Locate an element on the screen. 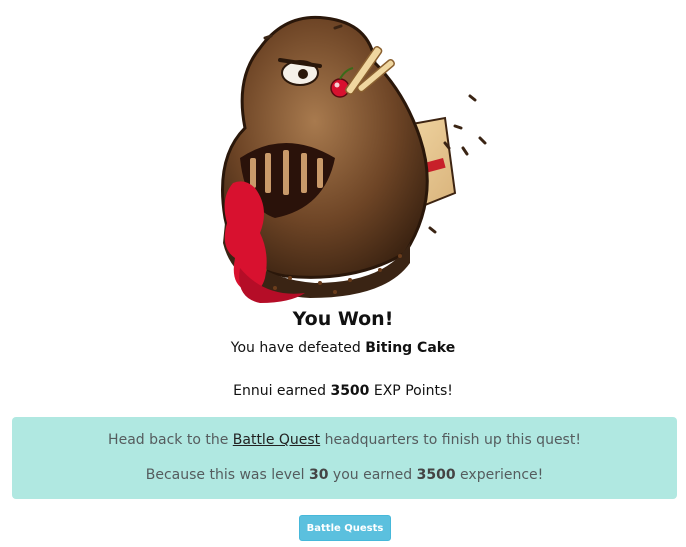  battle-quest-link: Battle Quest is located at coordinates (276, 440).